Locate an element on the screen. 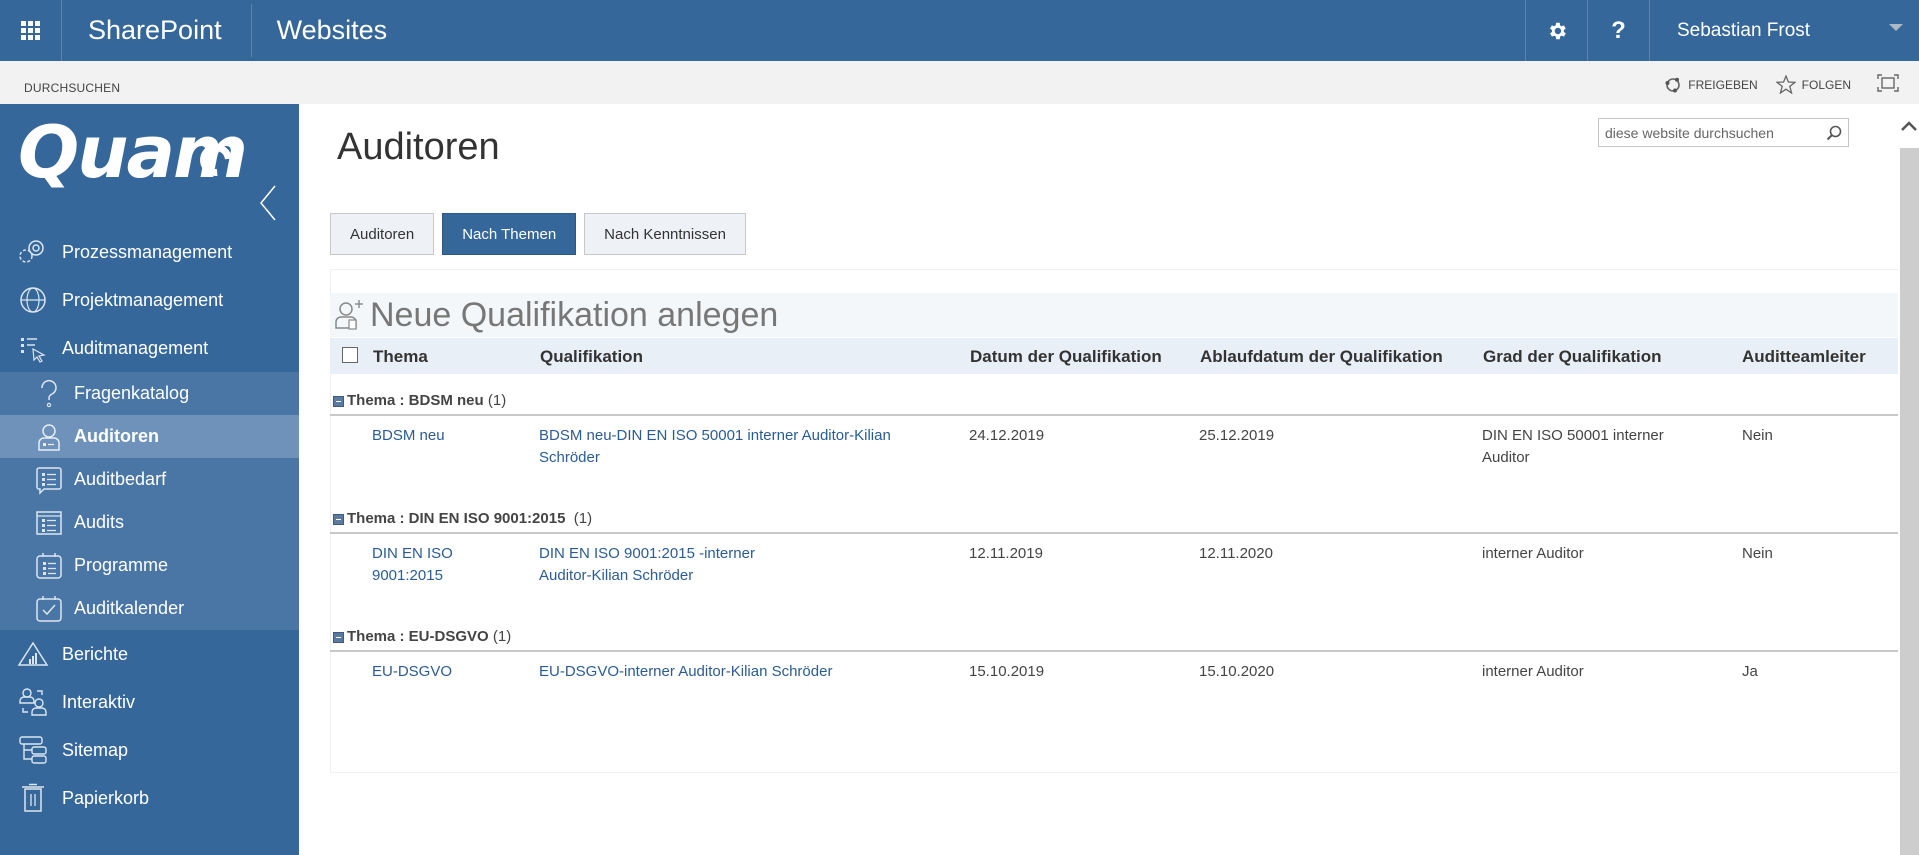 This screenshot has width=1919, height=855. tab-auditoren: Auditoren is located at coordinates (382, 234).